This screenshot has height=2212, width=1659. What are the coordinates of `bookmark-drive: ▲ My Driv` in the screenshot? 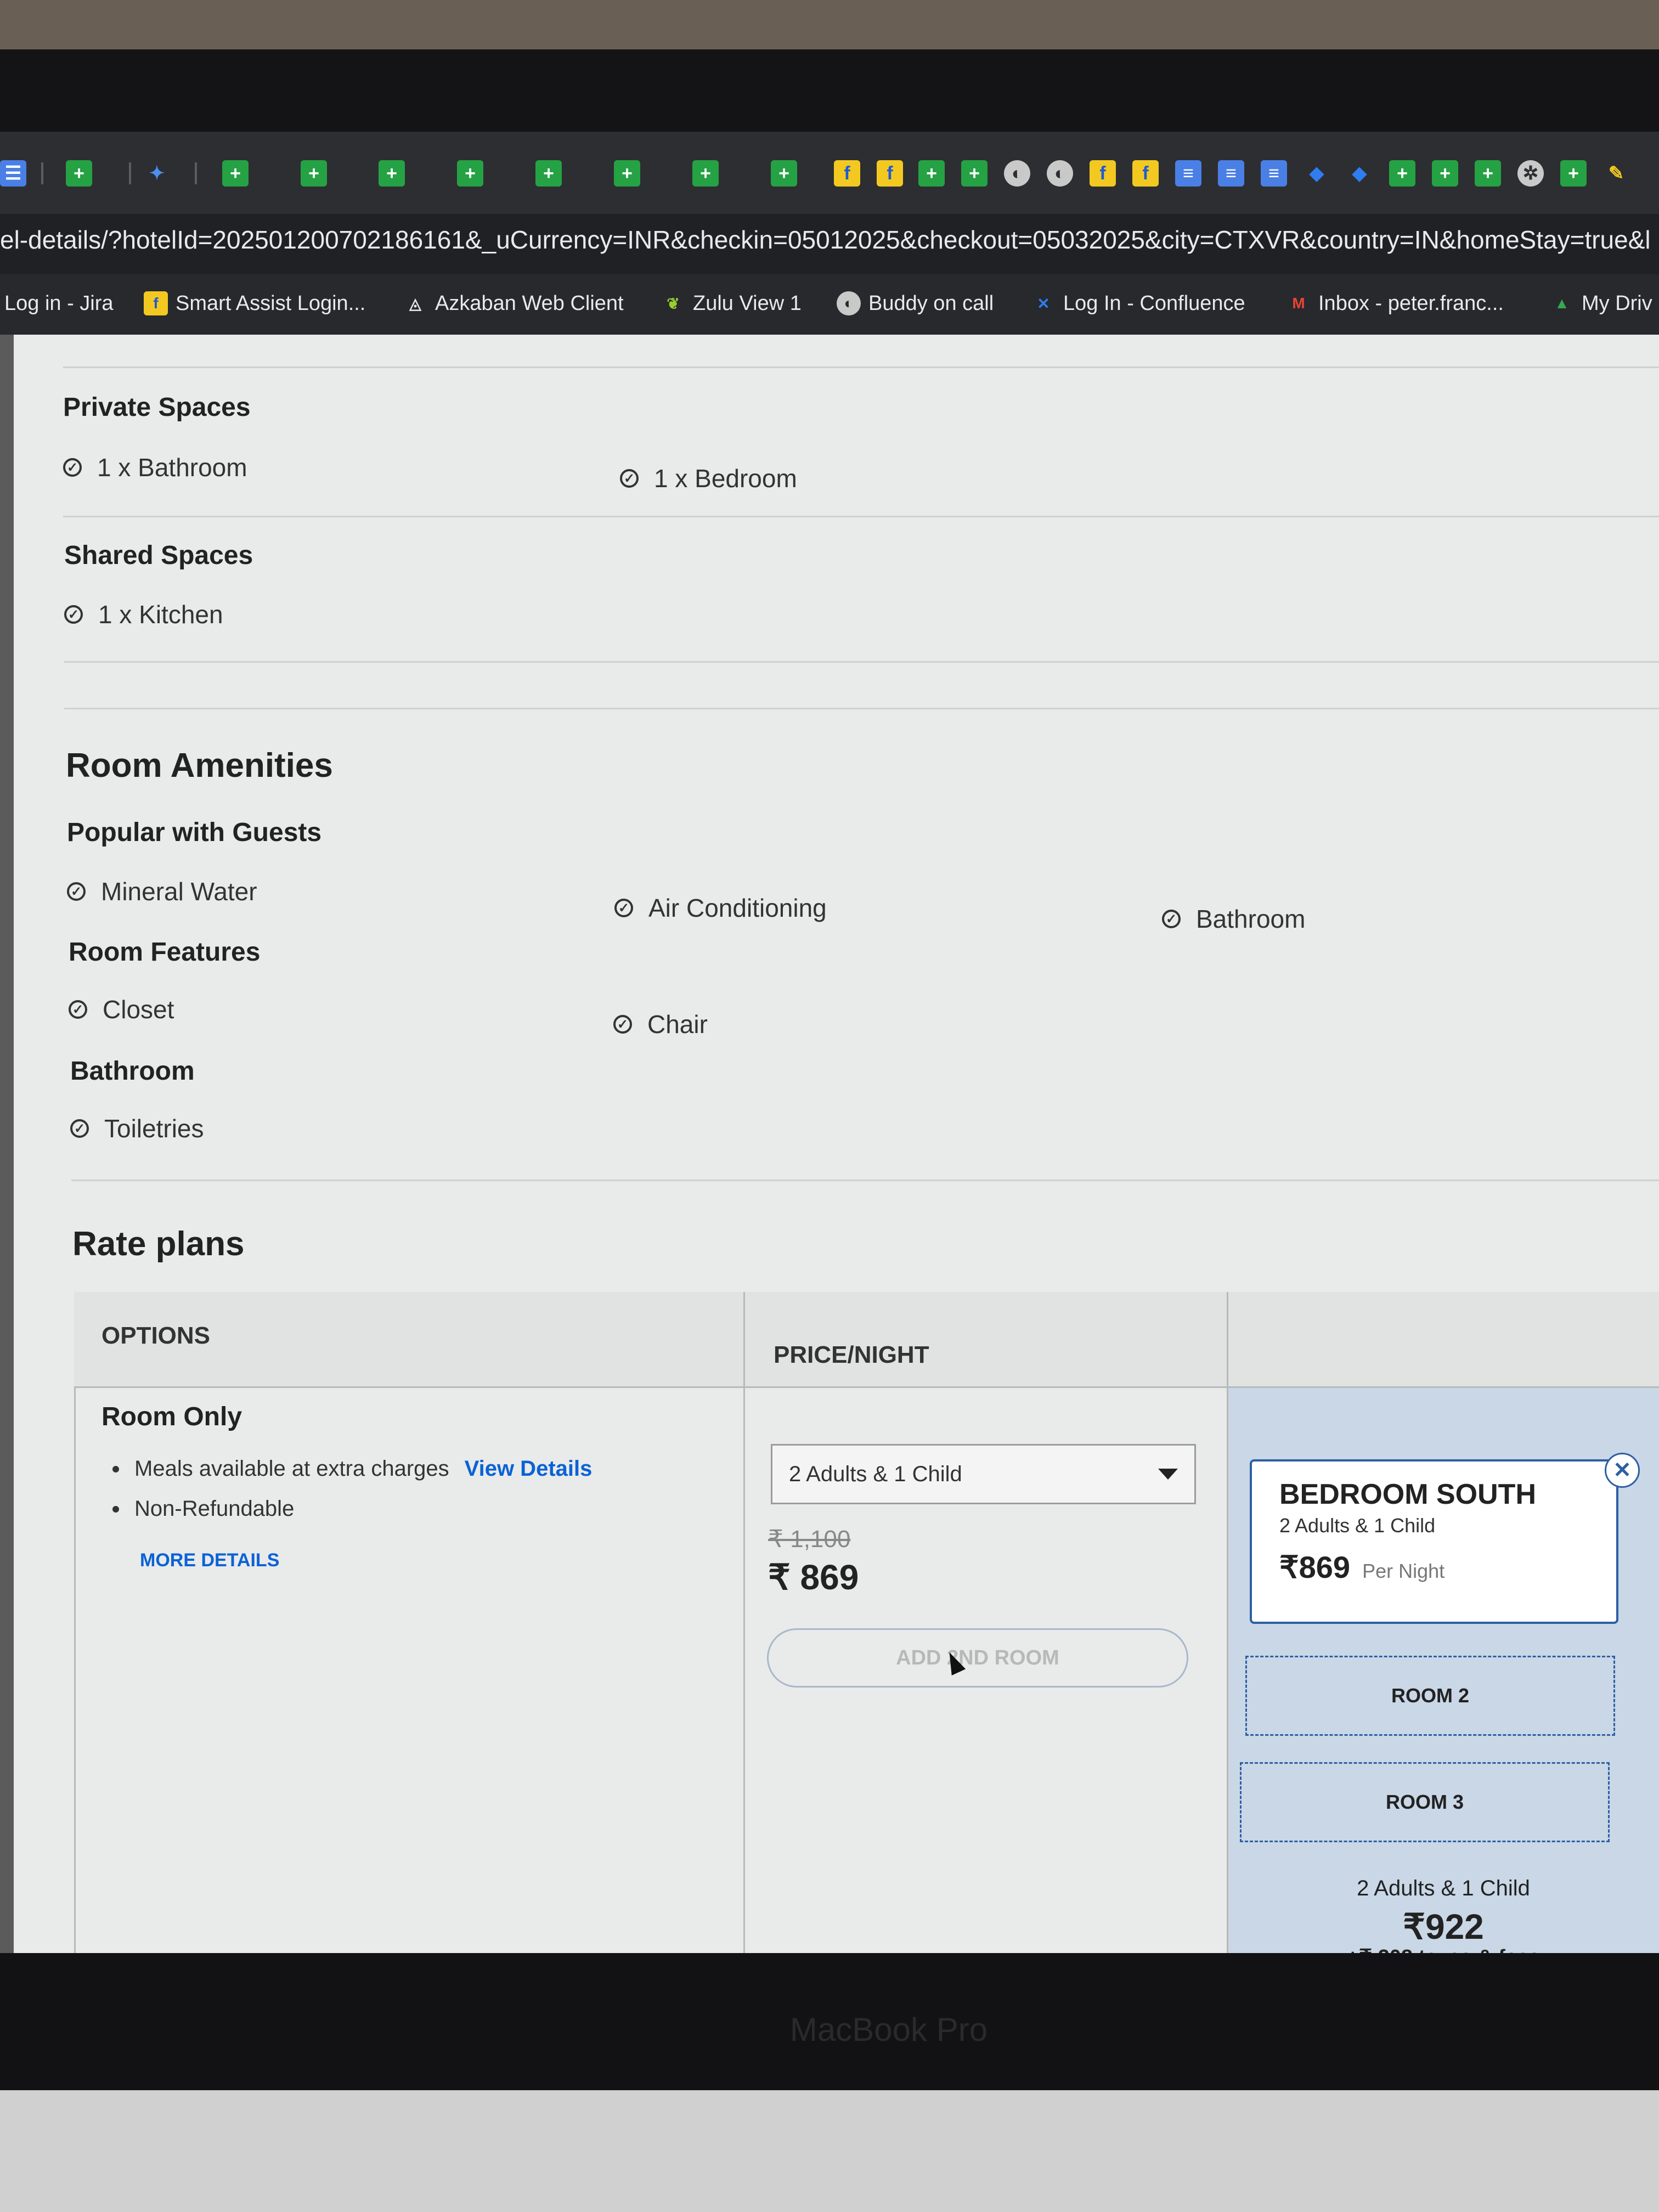 It's located at (1601, 303).